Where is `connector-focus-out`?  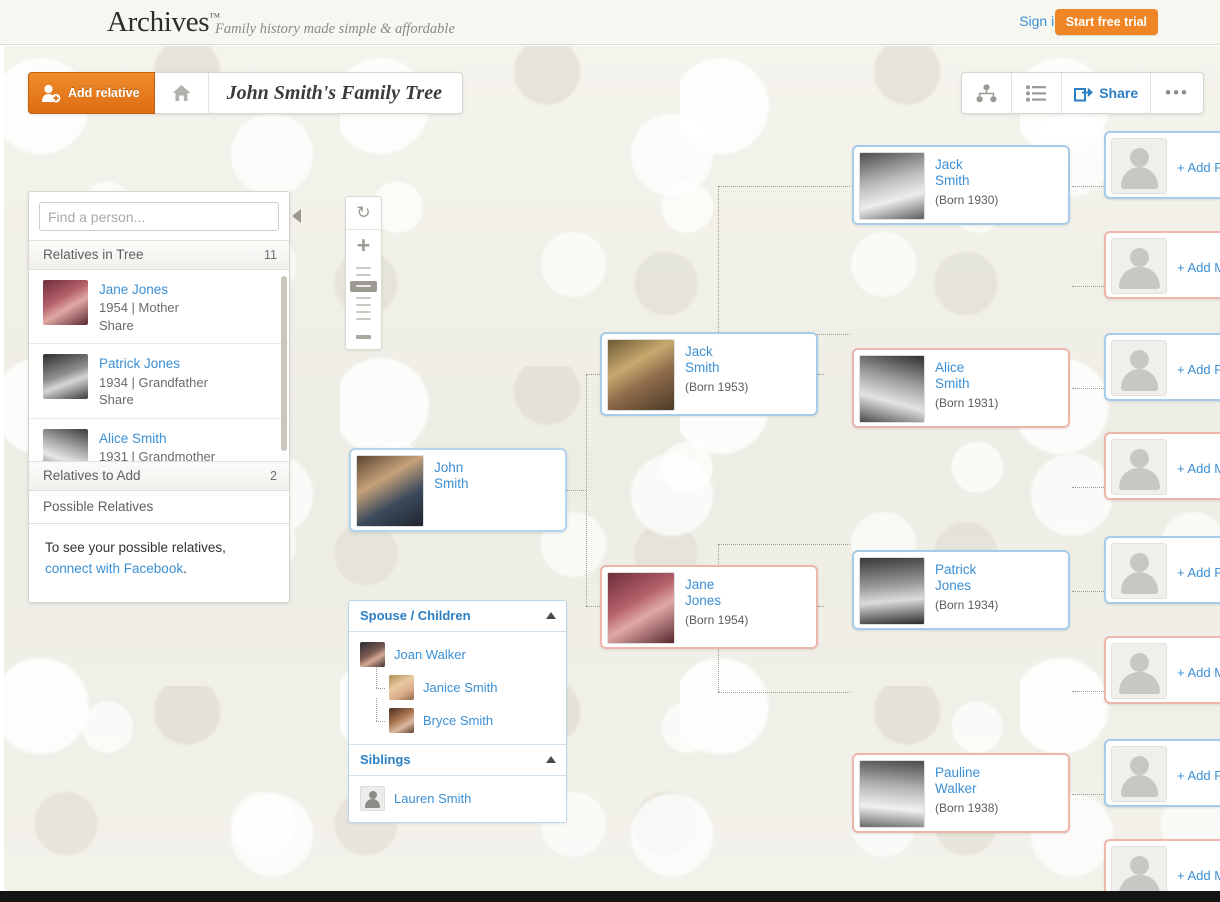
connector-focus-out is located at coordinates (576, 490).